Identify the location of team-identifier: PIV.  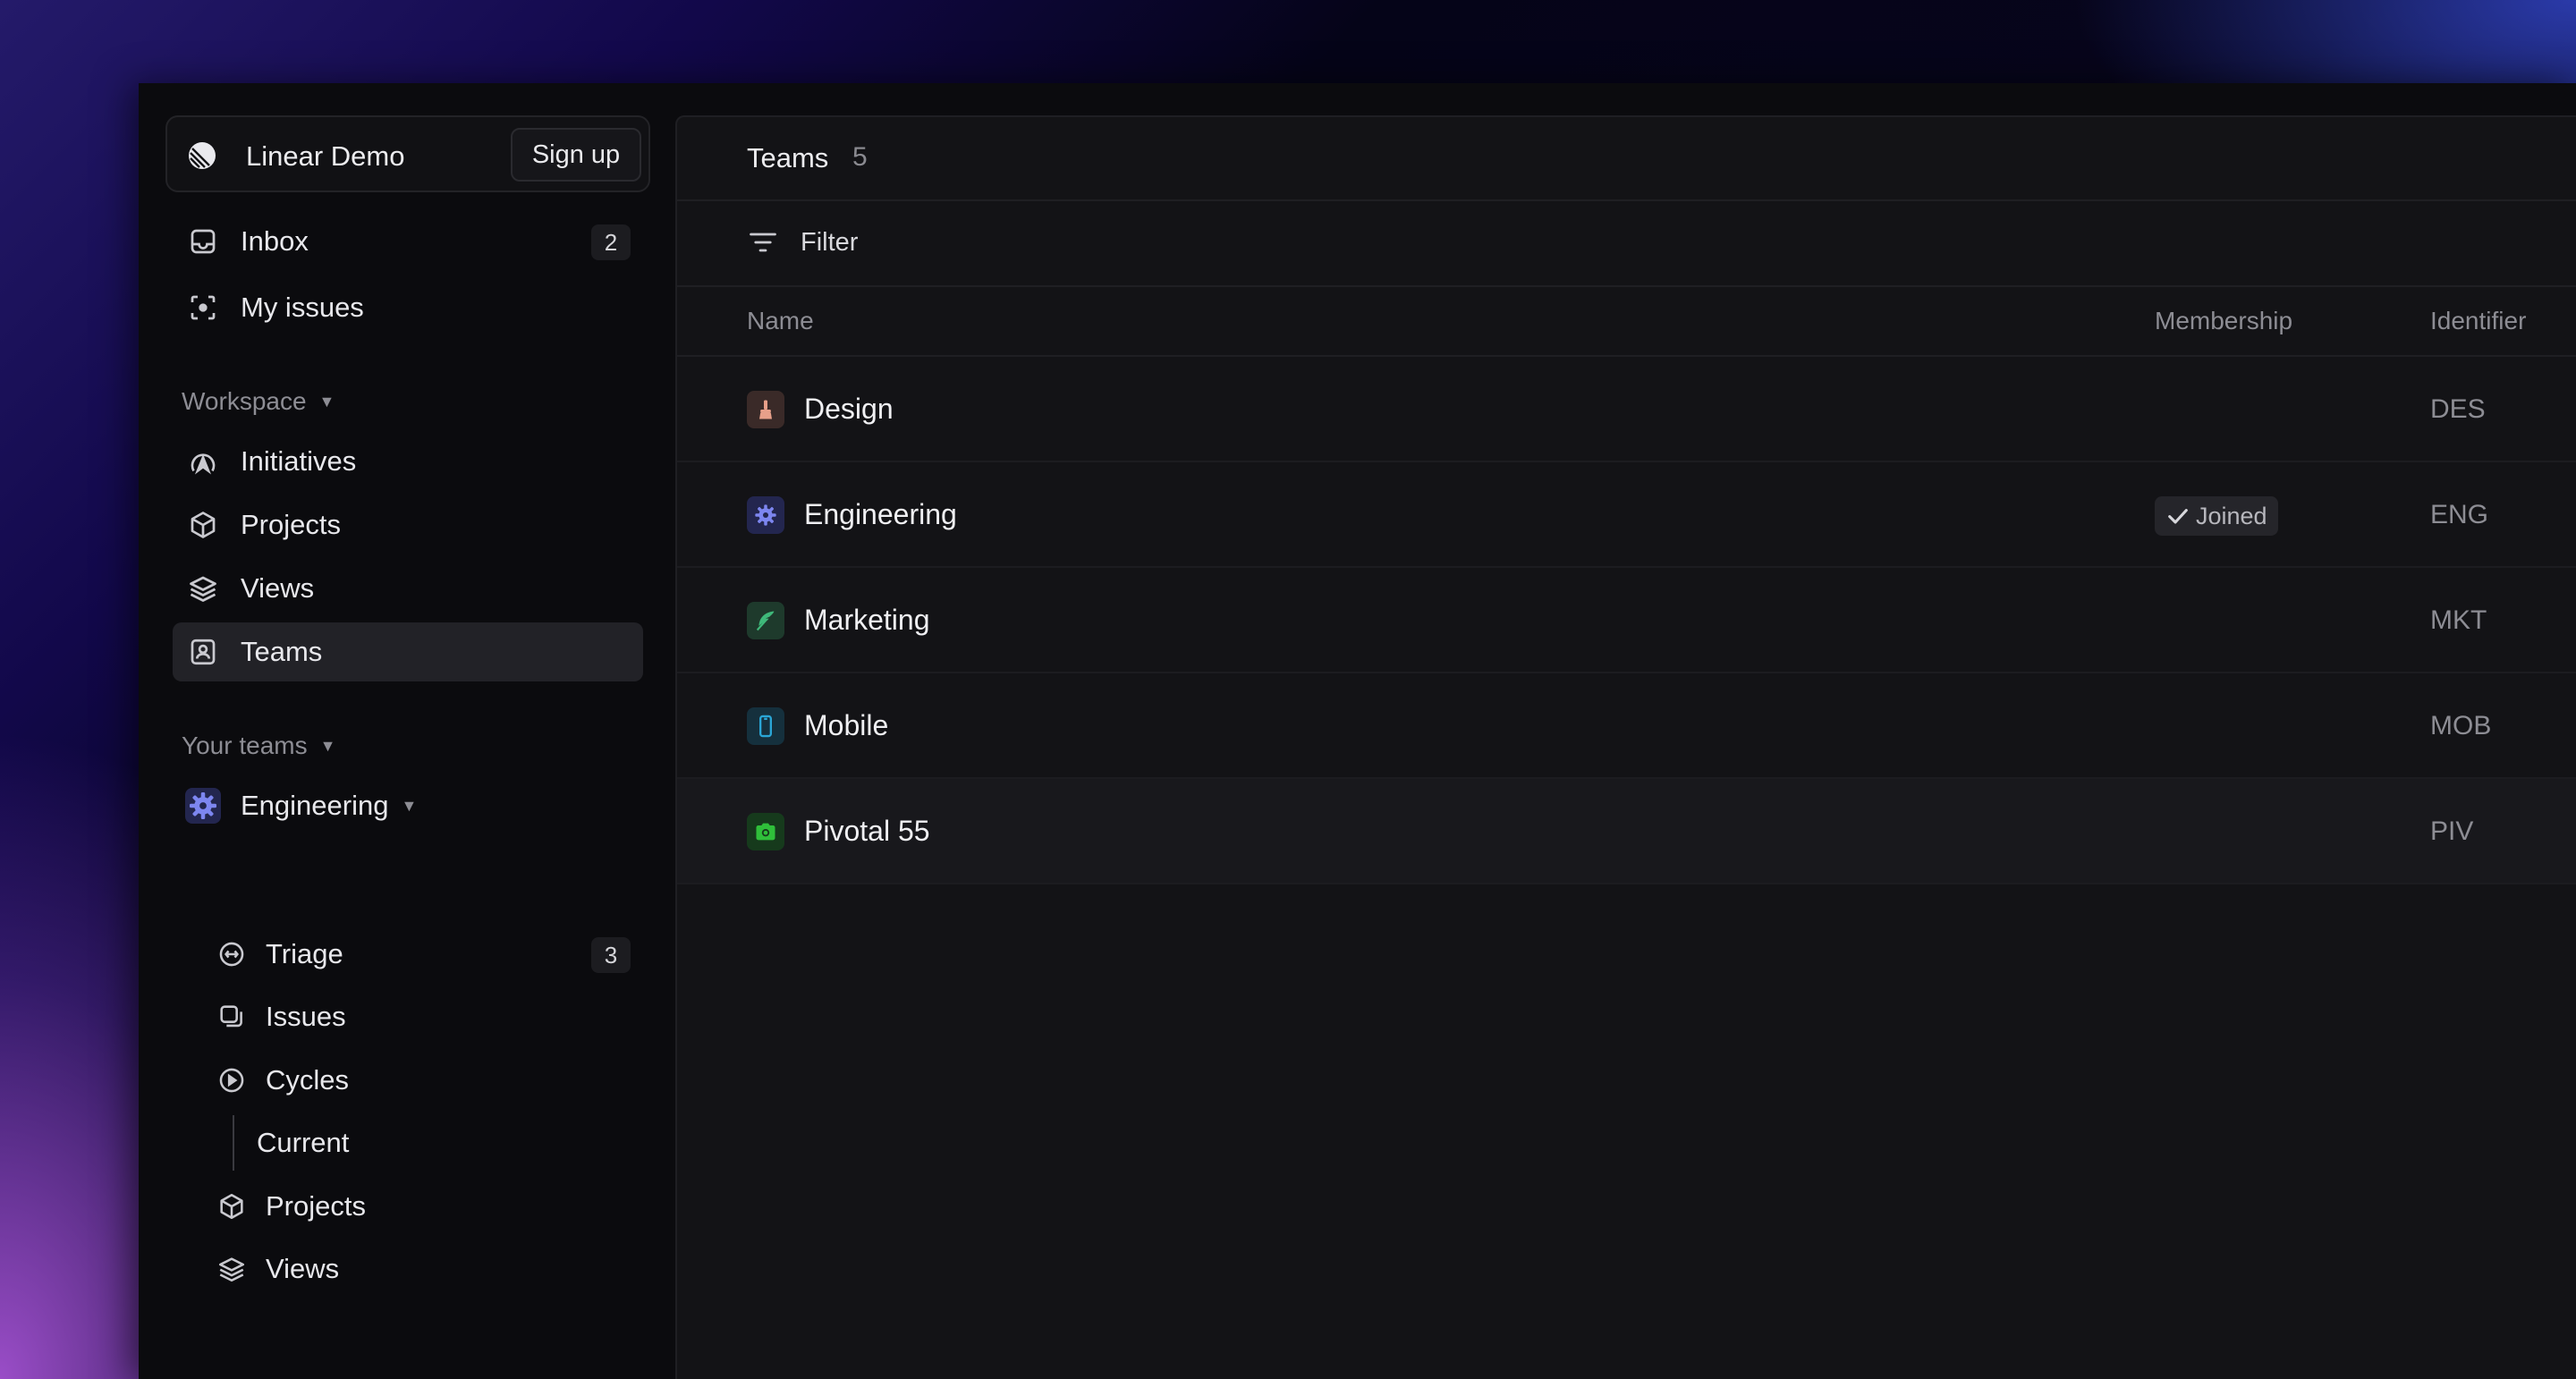
(2452, 831).